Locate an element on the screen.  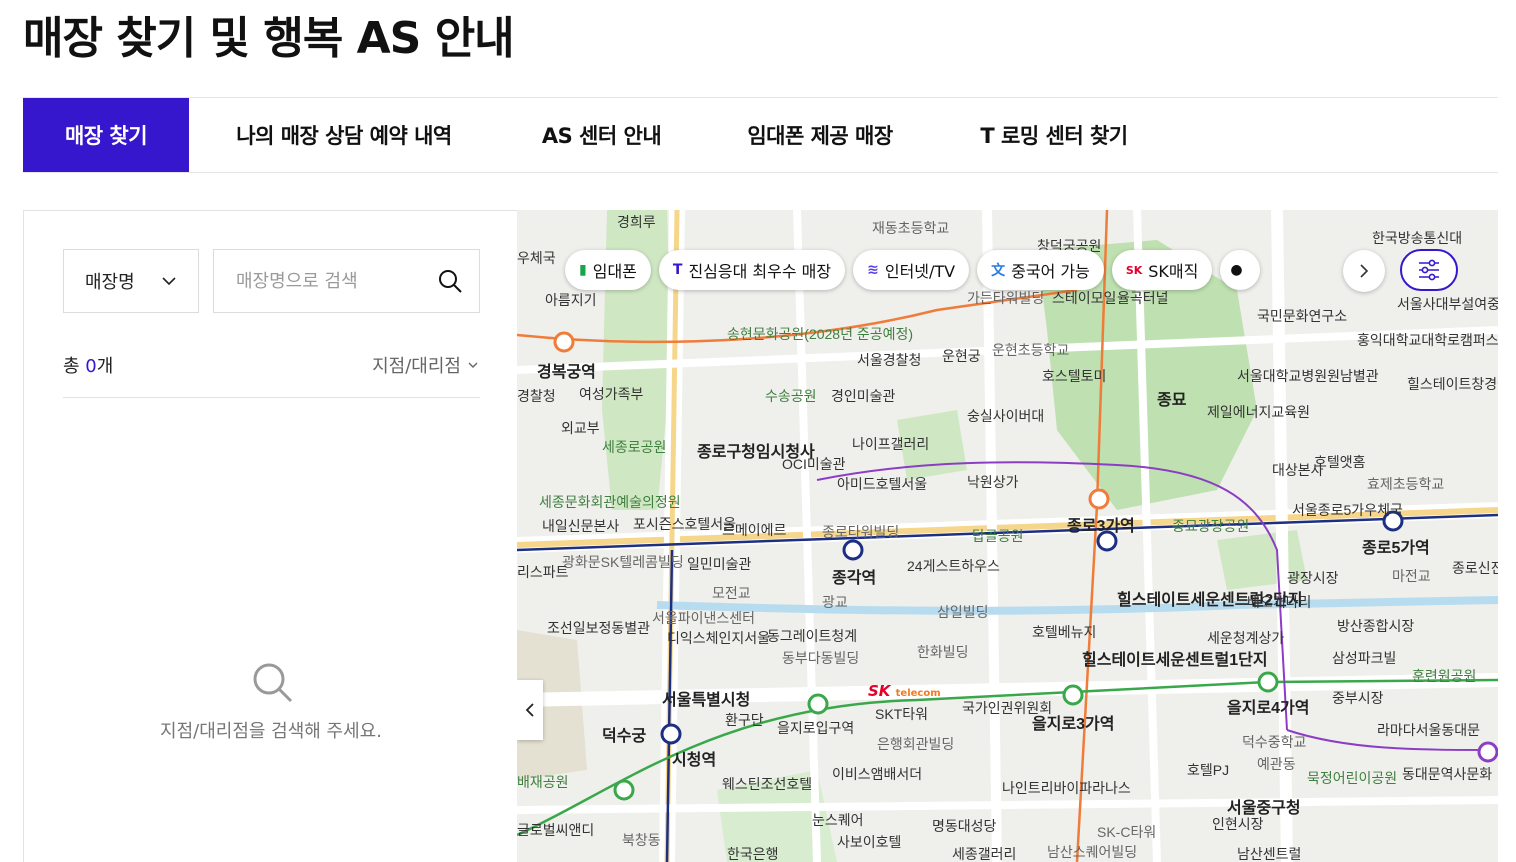
tab-store-search: 매장 찾기 is located at coordinates (106, 135).